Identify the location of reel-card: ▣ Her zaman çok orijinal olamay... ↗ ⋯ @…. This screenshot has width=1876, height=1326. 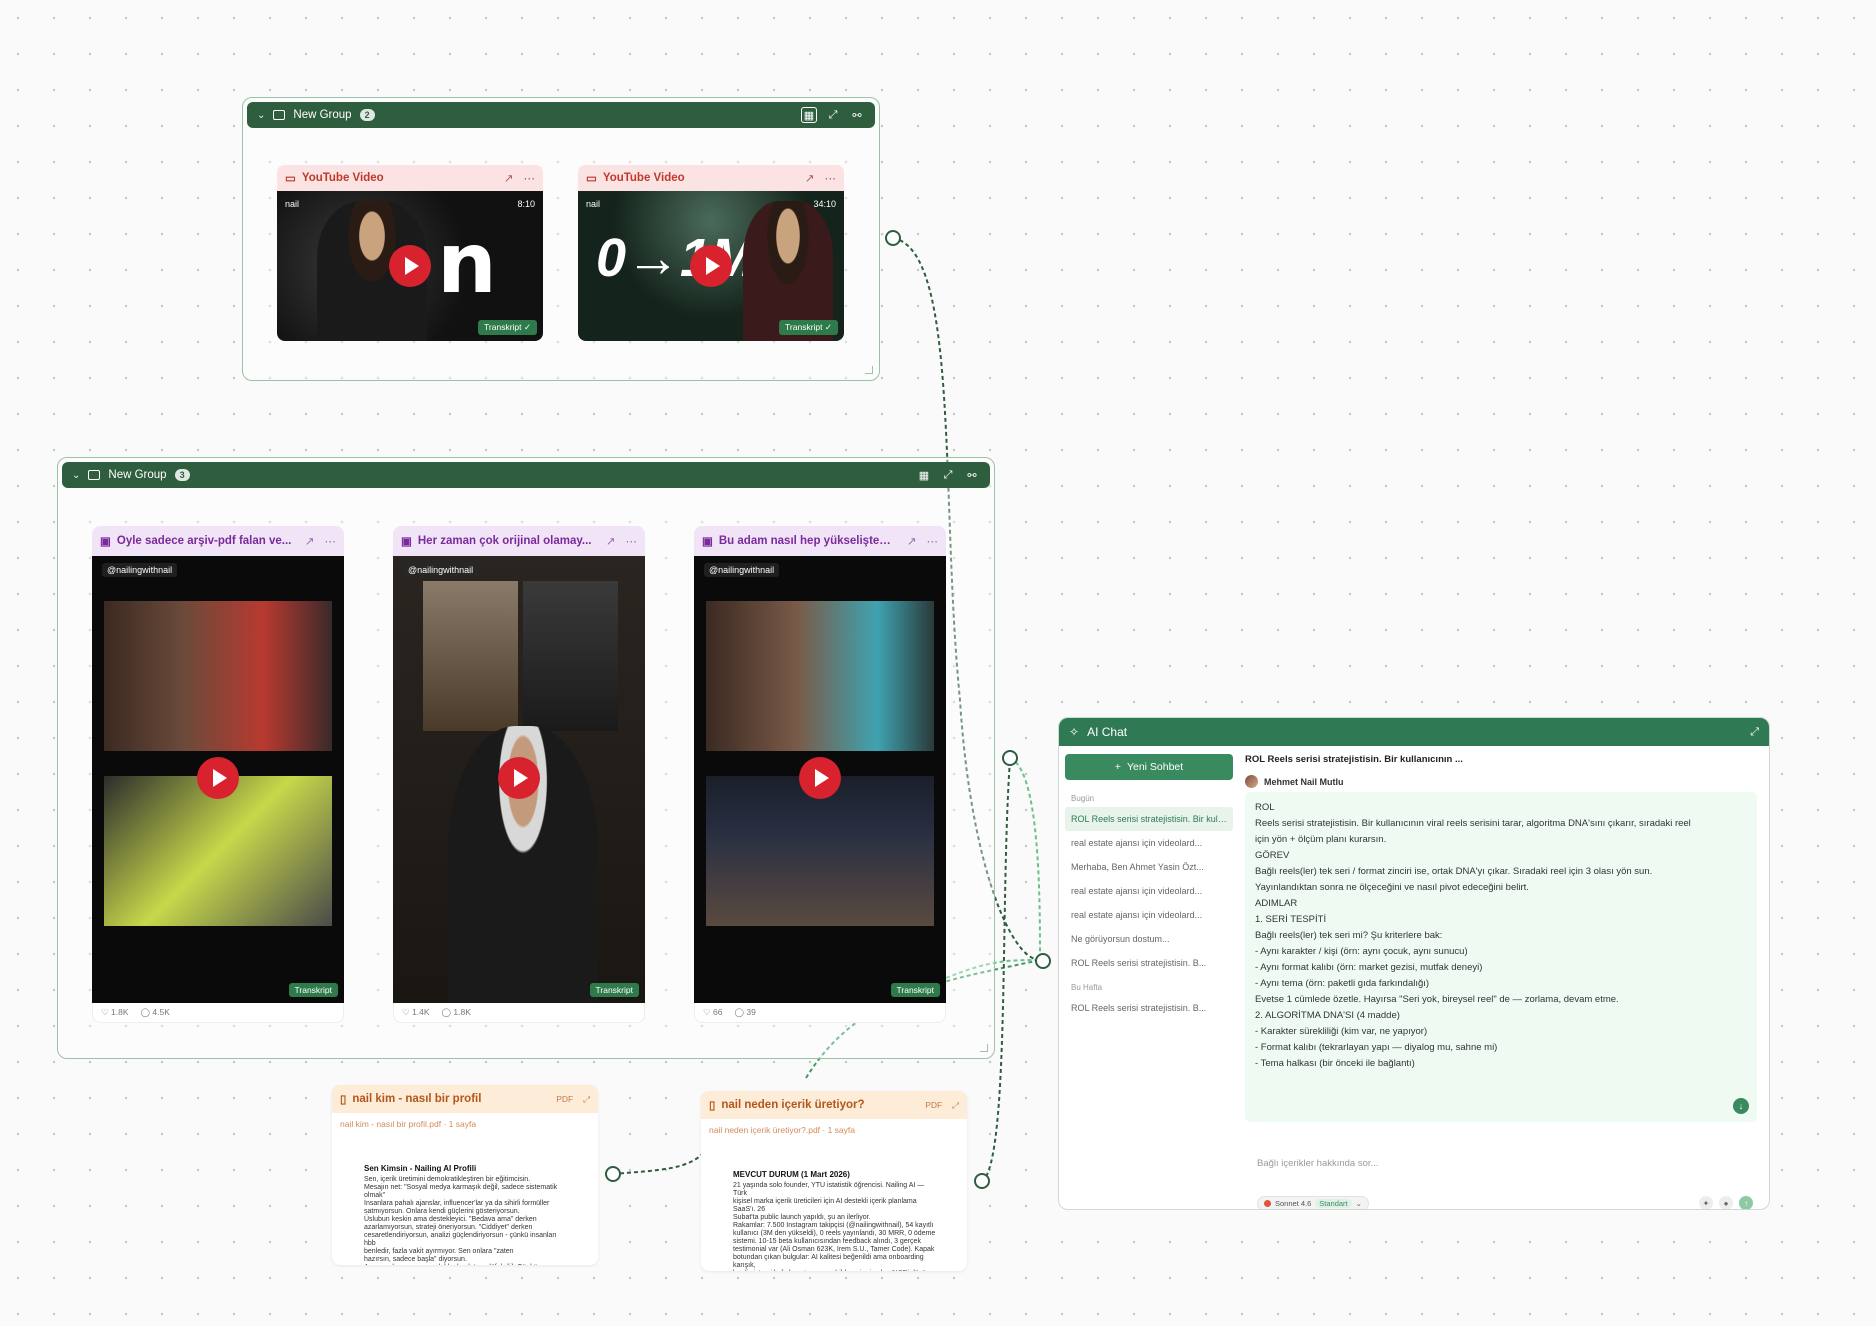
(519, 774).